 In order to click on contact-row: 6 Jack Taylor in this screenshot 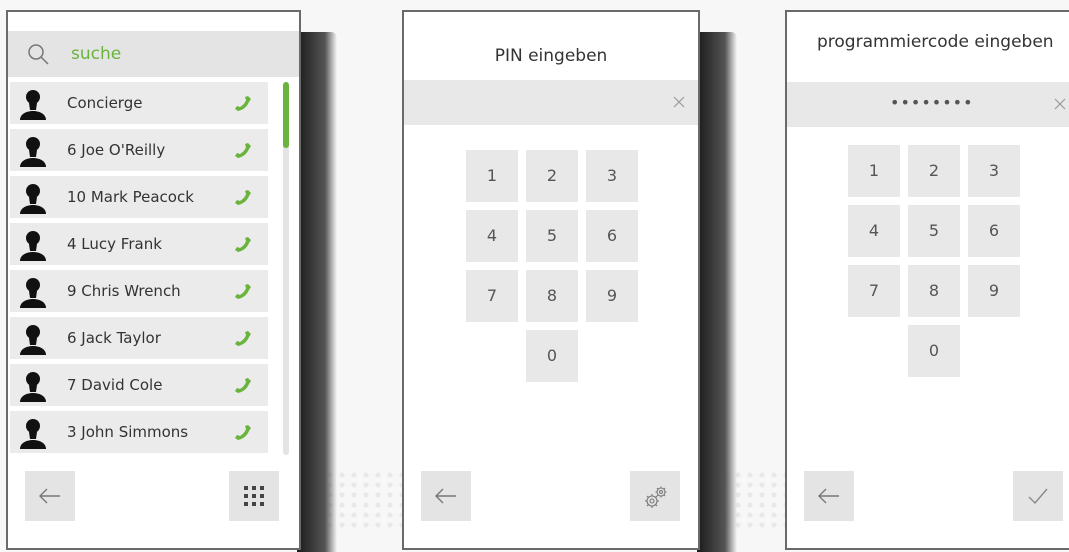, I will do `click(139, 338)`.